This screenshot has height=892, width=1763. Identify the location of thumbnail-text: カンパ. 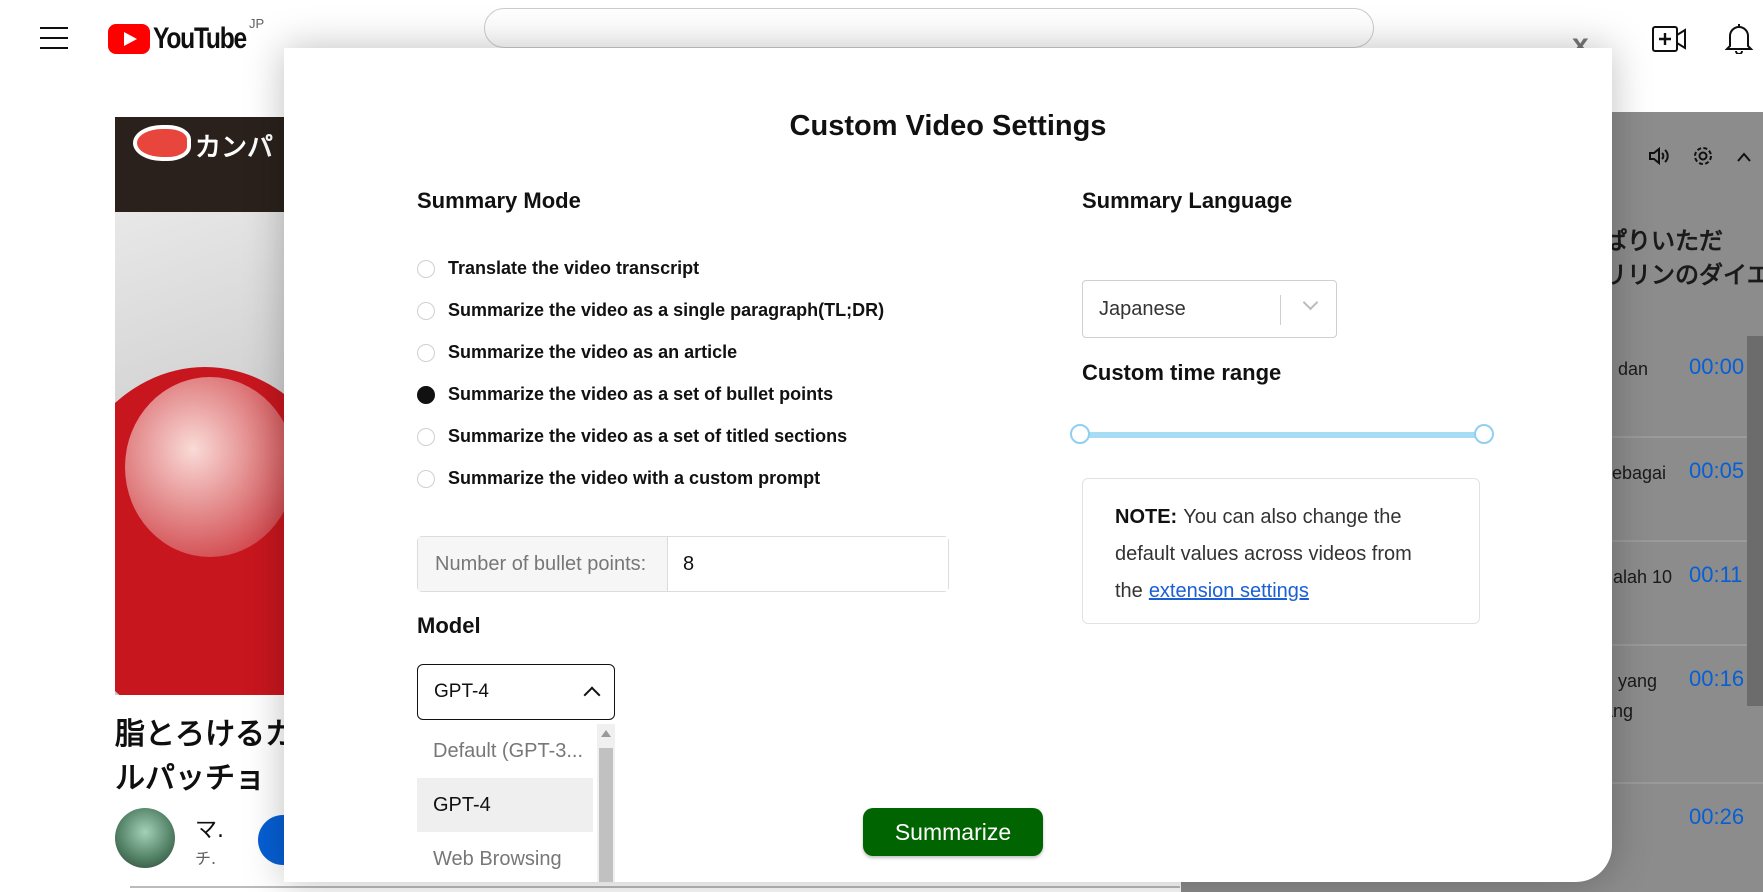
(234, 148).